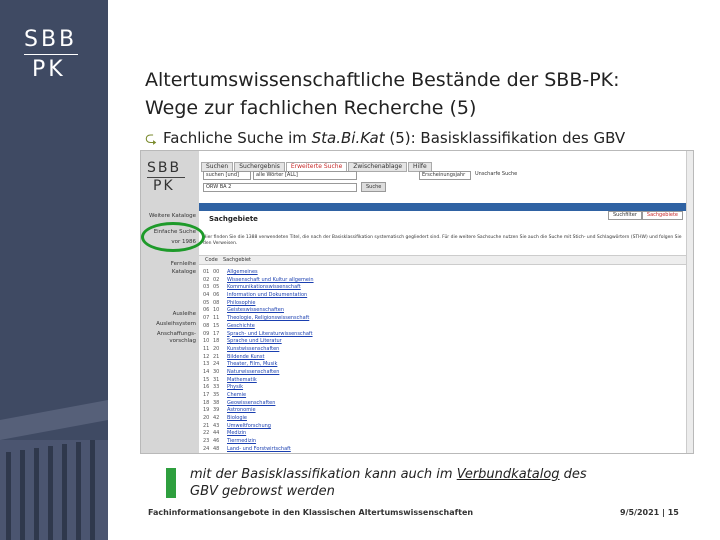 The width and height of the screenshot is (720, 540). What do you see at coordinates (378, 167) in the screenshot?
I see `tab-zwischenablage: Zwischenablage` at bounding box center [378, 167].